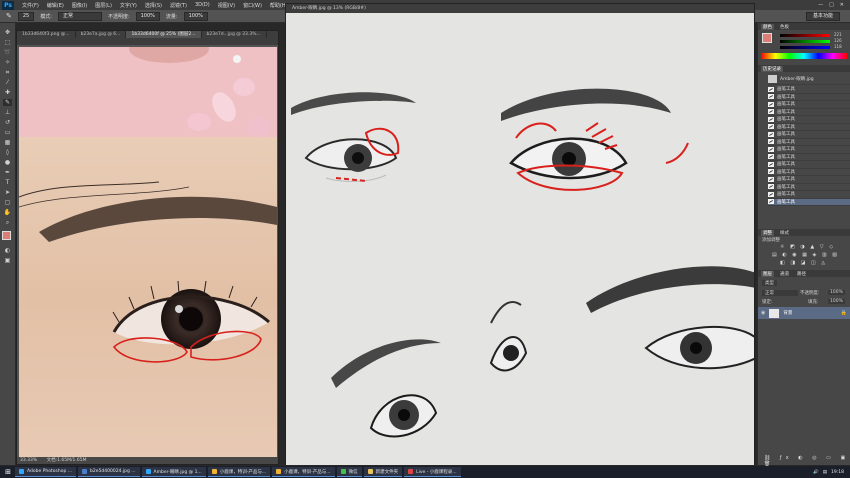  Describe the element at coordinates (816, 472) in the screenshot. I see `volume-icon: 🔊` at that location.